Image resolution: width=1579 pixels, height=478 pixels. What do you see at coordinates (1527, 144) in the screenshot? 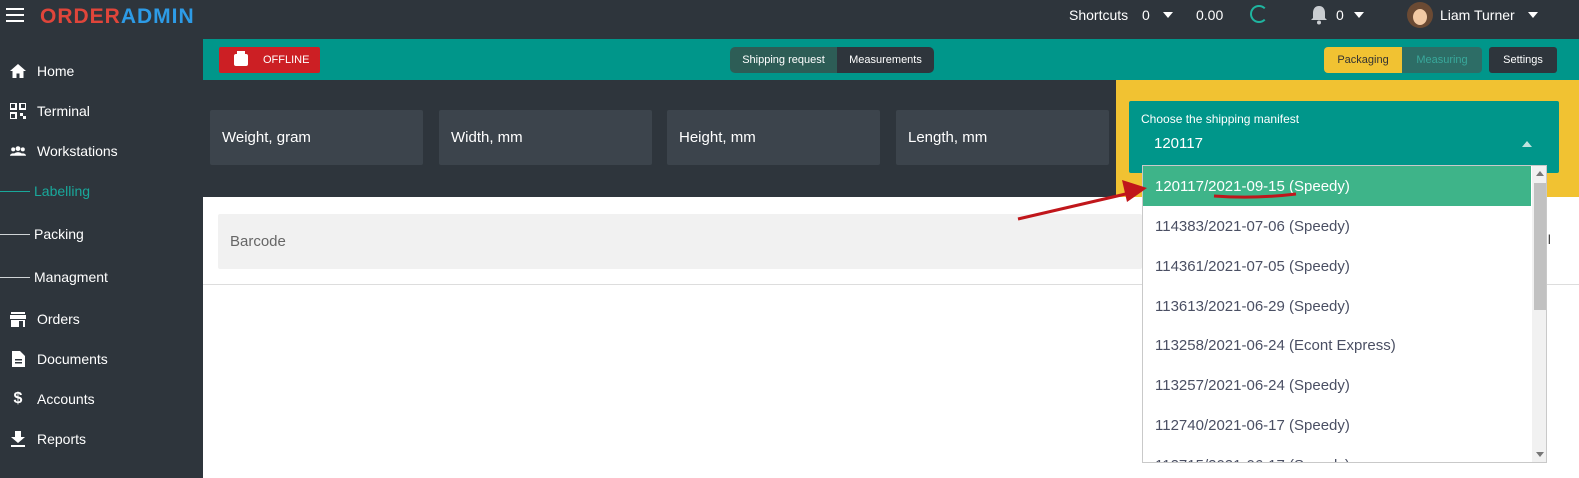
I see `chevron-up-icon` at bounding box center [1527, 144].